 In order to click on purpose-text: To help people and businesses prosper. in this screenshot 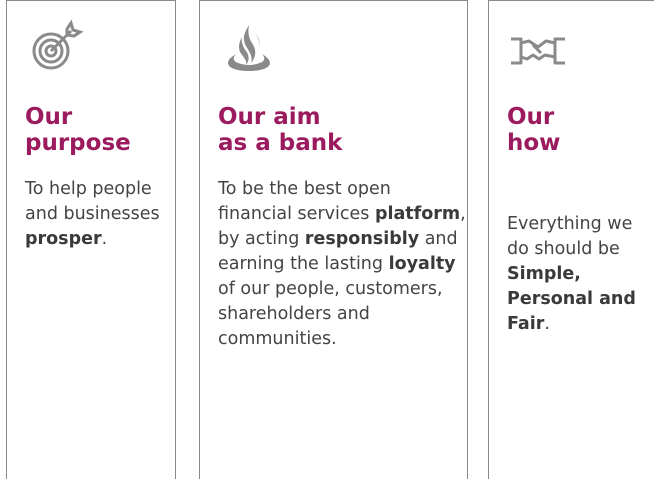, I will do `click(92, 214)`.